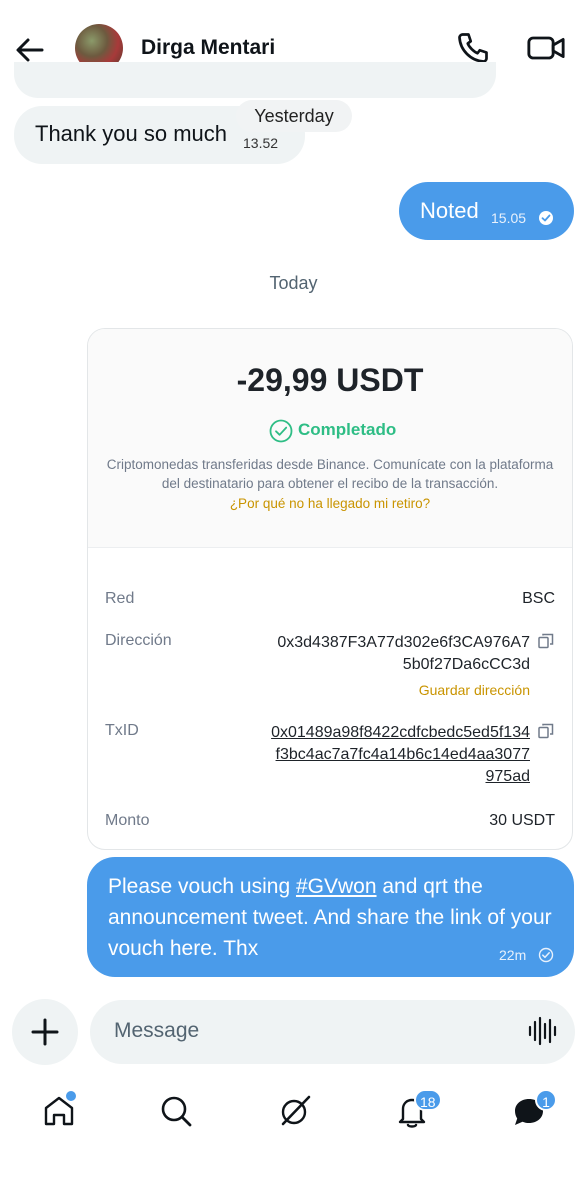 This screenshot has width=587, height=1200. Describe the element at coordinates (157, 1030) in the screenshot. I see `message-placeholder: Message` at that location.